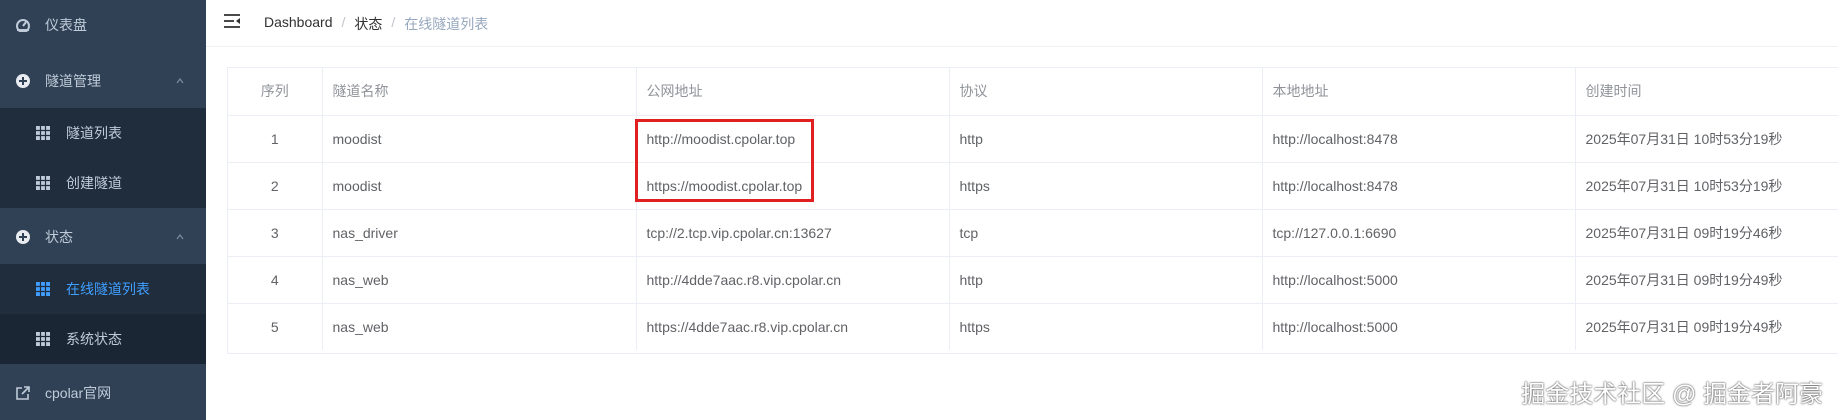 This screenshot has width=1838, height=420. I want to click on cell-index: 3, so click(275, 233).